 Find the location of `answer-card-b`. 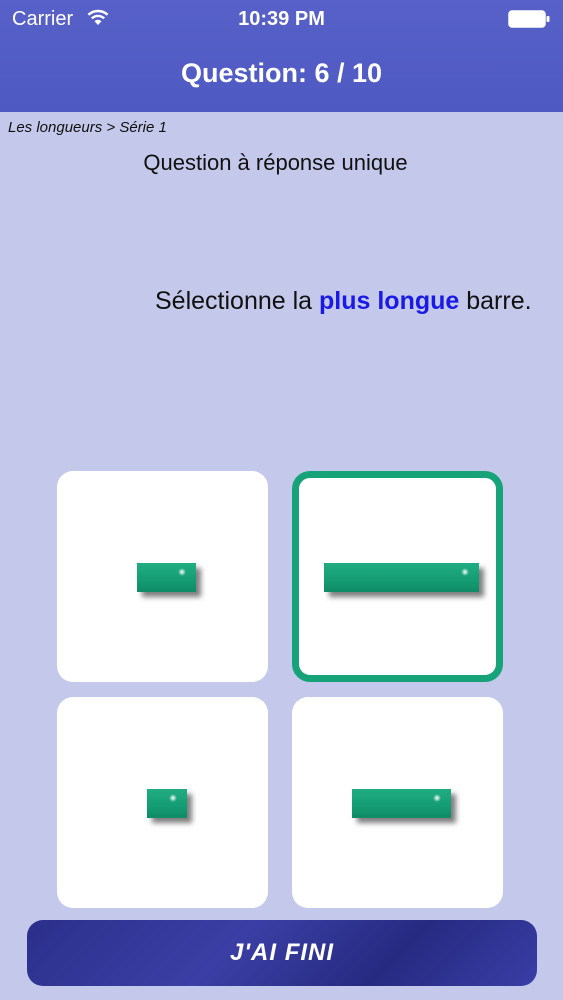

answer-card-b is located at coordinates (397, 576).